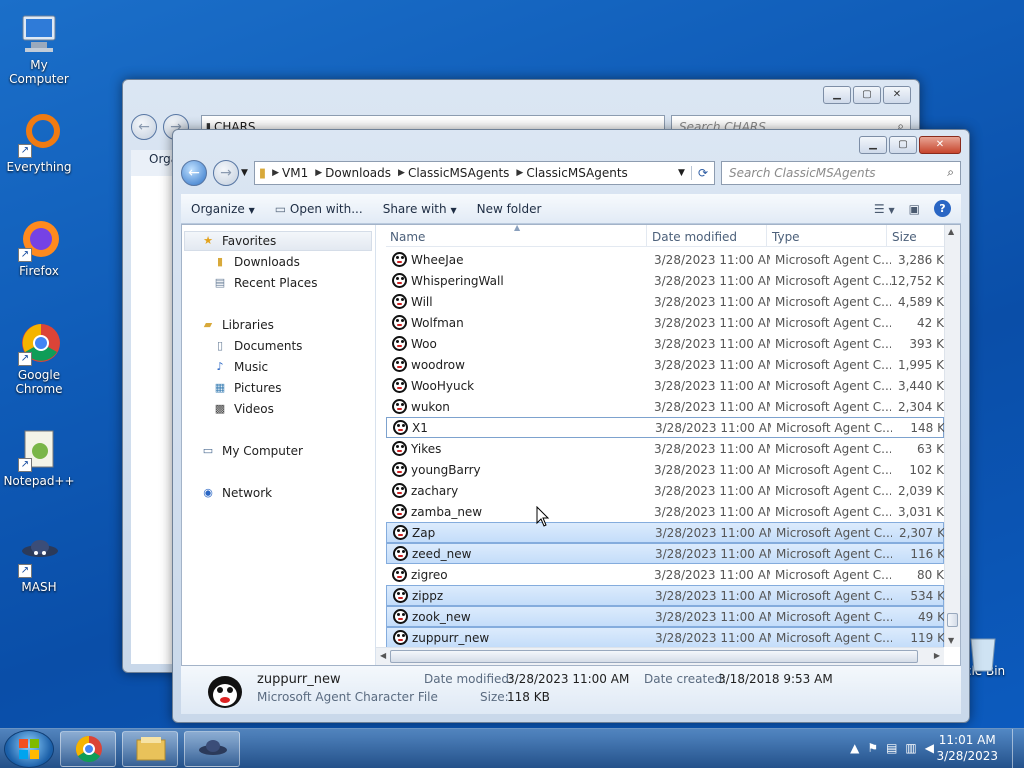  Describe the element at coordinates (243, 409) in the screenshot. I see `nav-videos: ▩ Videos` at that location.